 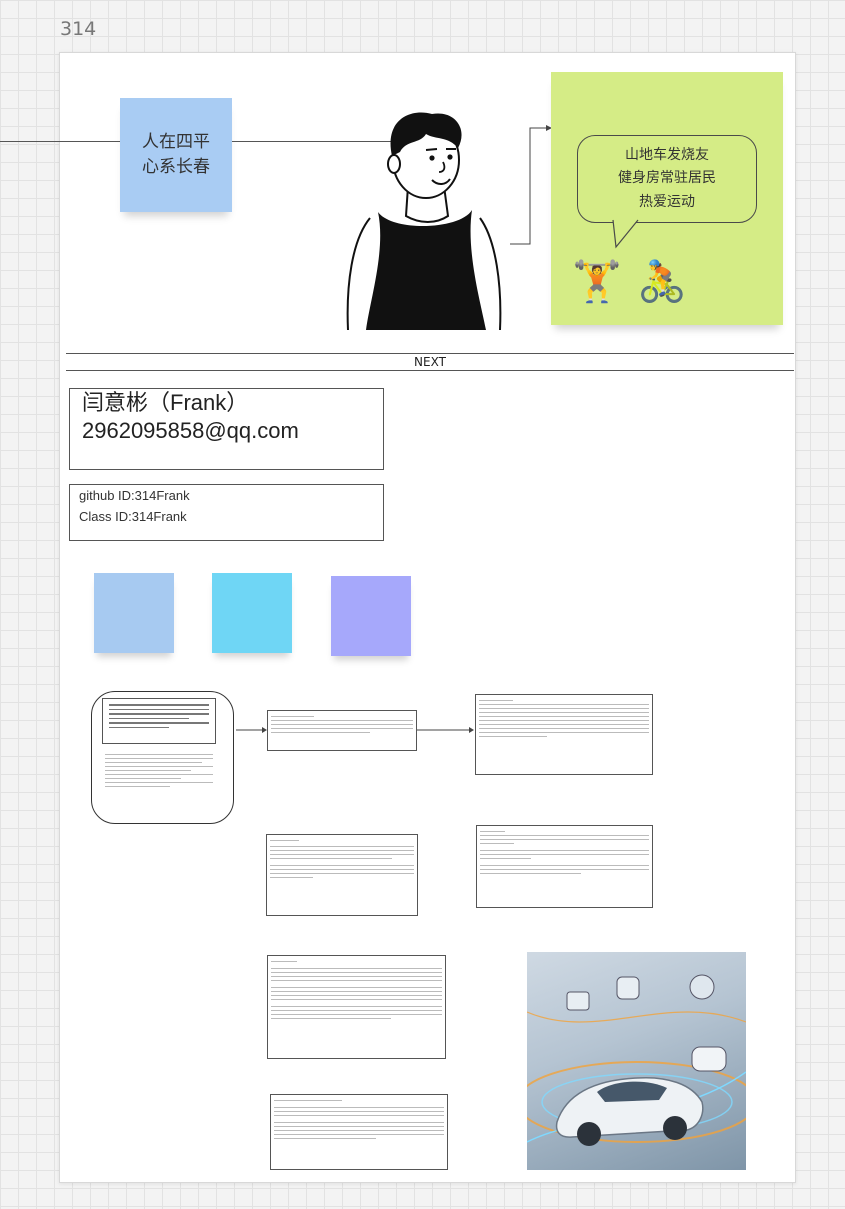 I want to click on connector-bracket, so click(x=531, y=185).